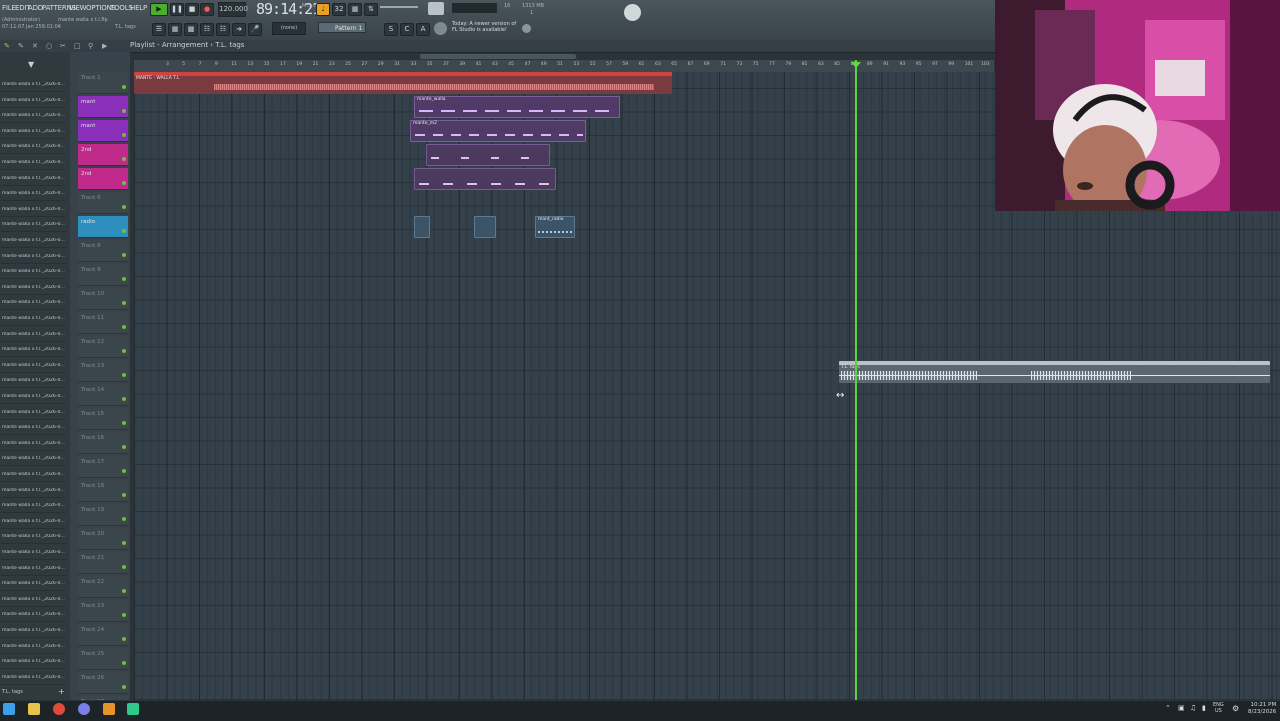 Image resolution: width=1280 pixels, height=721 pixels. Describe the element at coordinates (103, 275) in the screenshot. I see `track-header: Track 9` at that location.